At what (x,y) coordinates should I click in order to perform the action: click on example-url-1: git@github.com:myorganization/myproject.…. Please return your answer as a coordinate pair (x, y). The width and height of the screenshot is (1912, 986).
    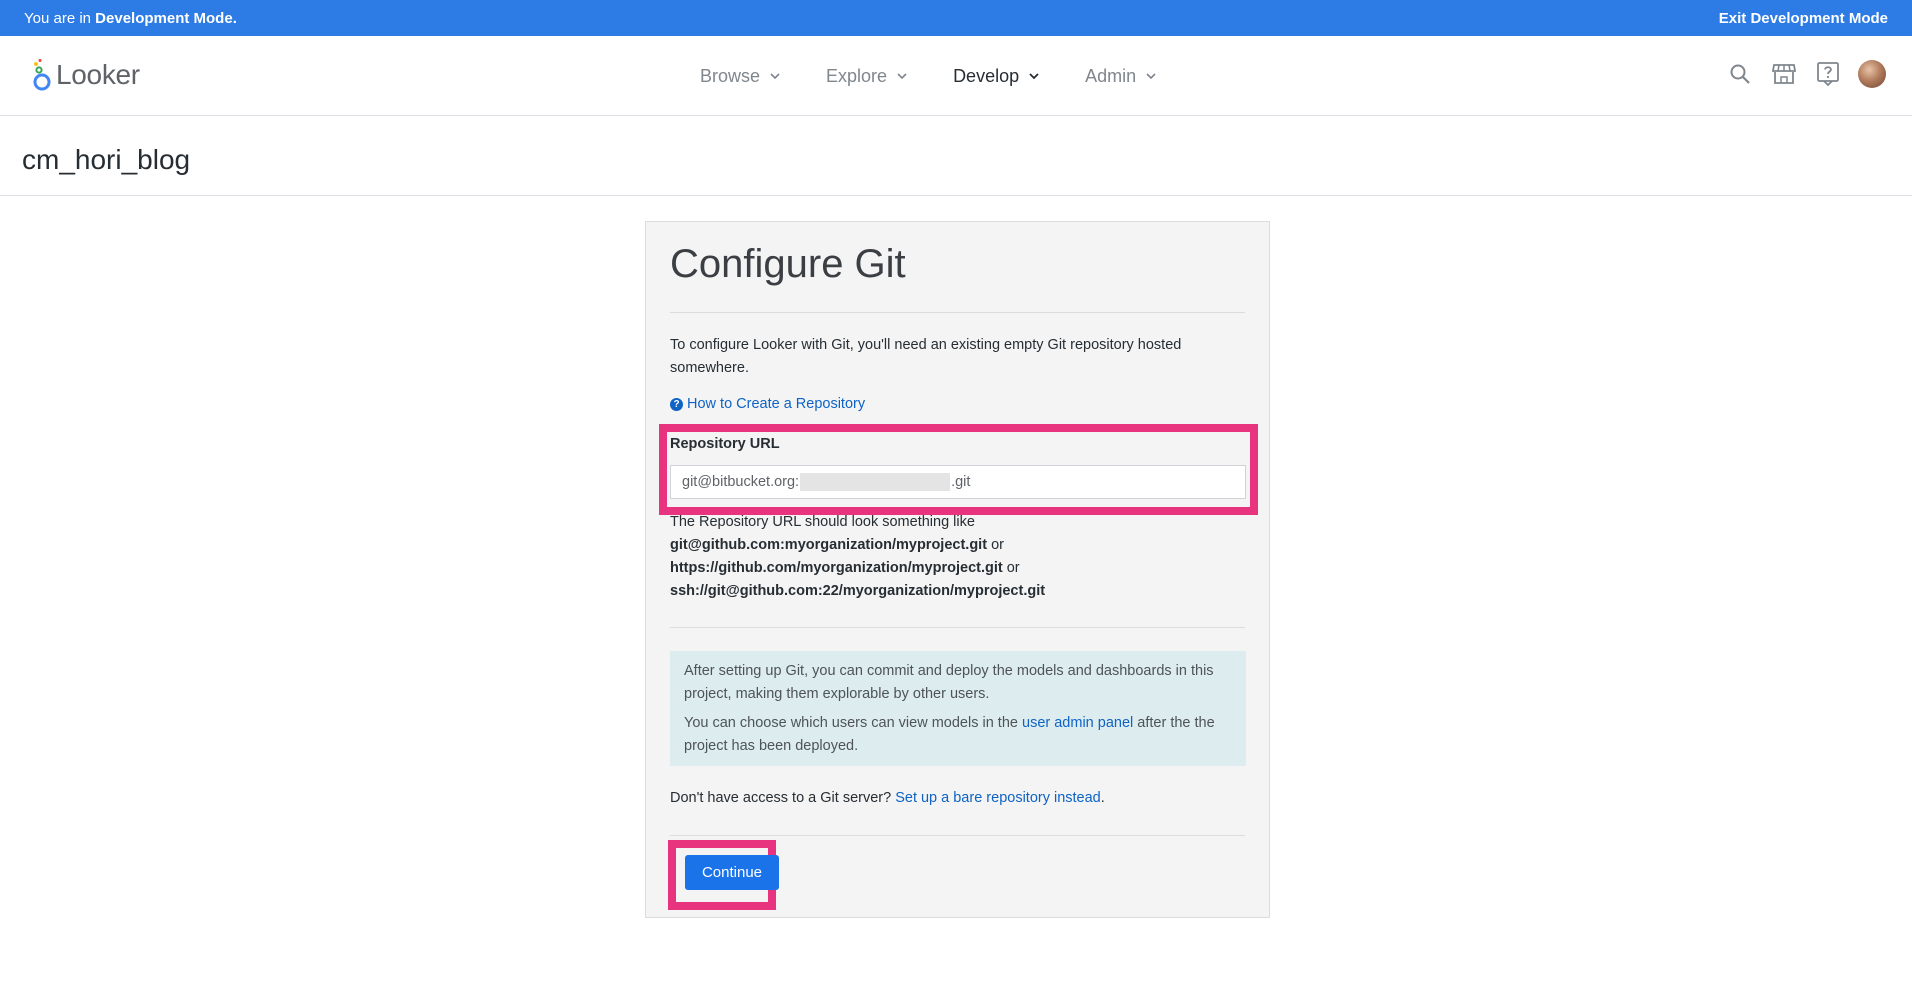
    Looking at the image, I should click on (829, 545).